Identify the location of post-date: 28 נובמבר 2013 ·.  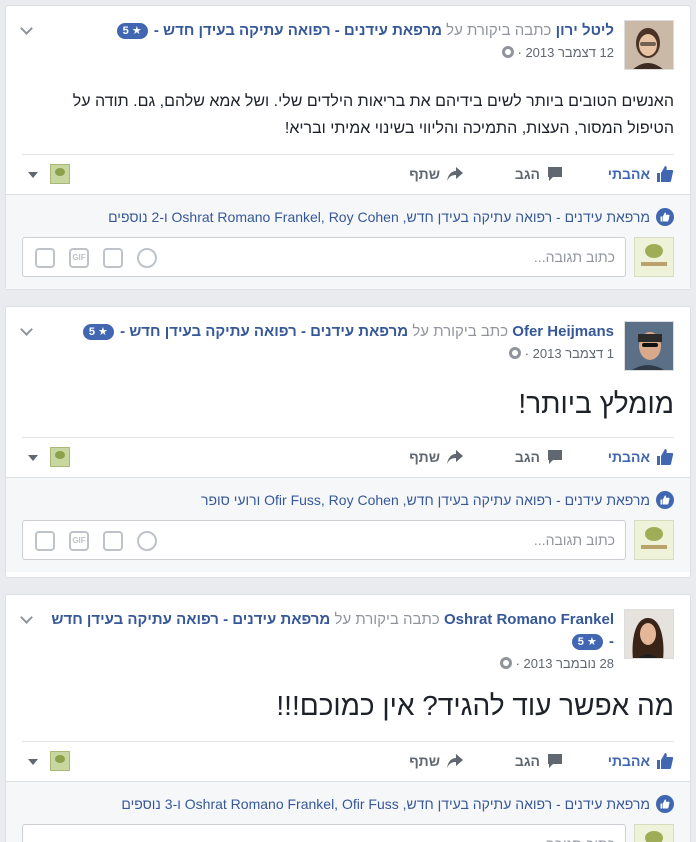
(565, 663).